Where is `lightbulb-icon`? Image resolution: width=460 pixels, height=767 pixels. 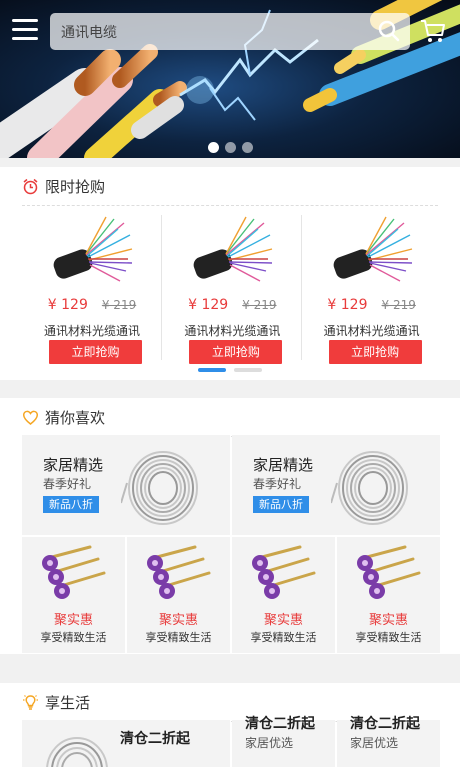 lightbulb-icon is located at coordinates (30, 702).